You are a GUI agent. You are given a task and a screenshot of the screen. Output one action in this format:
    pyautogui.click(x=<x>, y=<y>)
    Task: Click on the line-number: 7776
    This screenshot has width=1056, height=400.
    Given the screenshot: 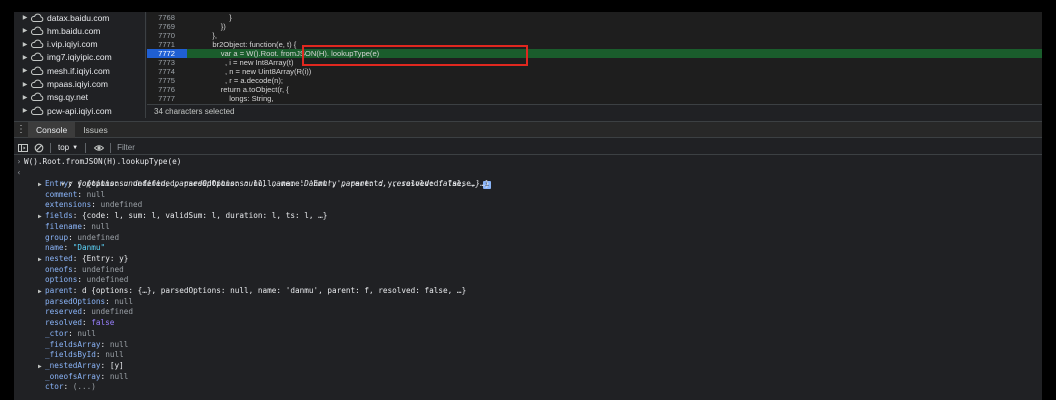 What is the action you would take?
    pyautogui.click(x=167, y=89)
    